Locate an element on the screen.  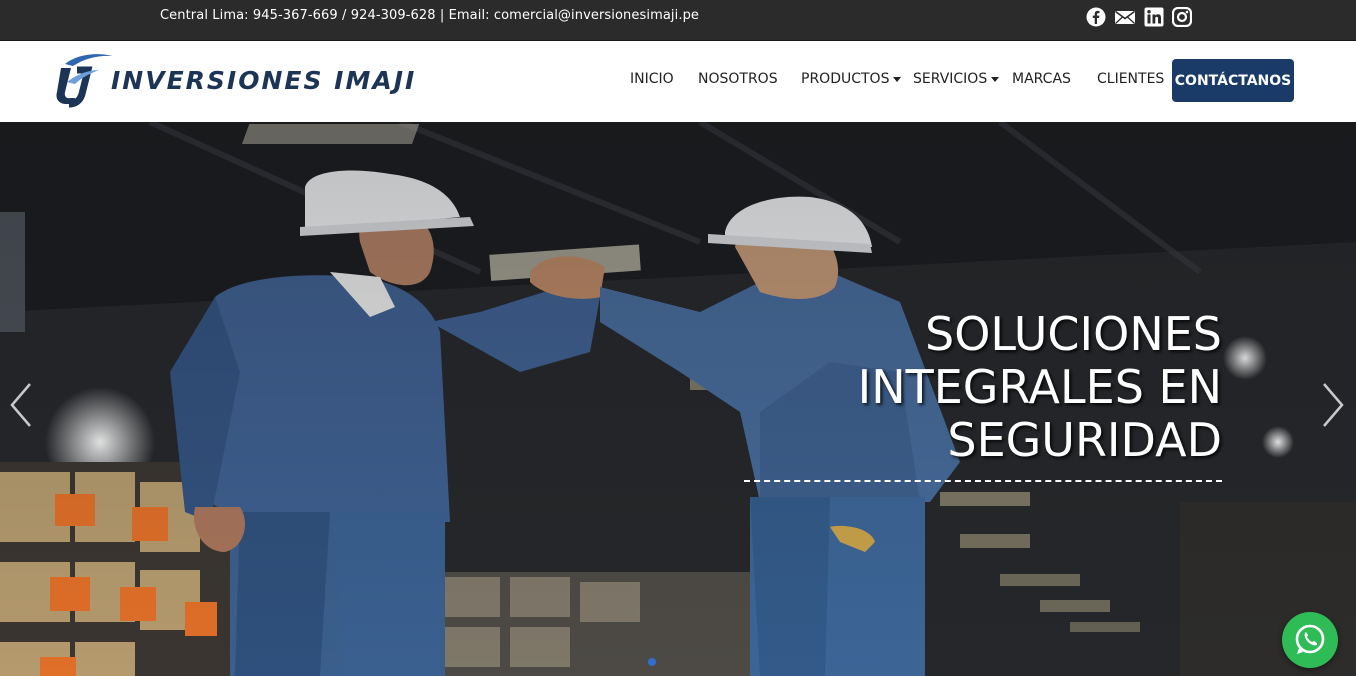
nav-clientes: CLIENTES is located at coordinates (1130, 79).